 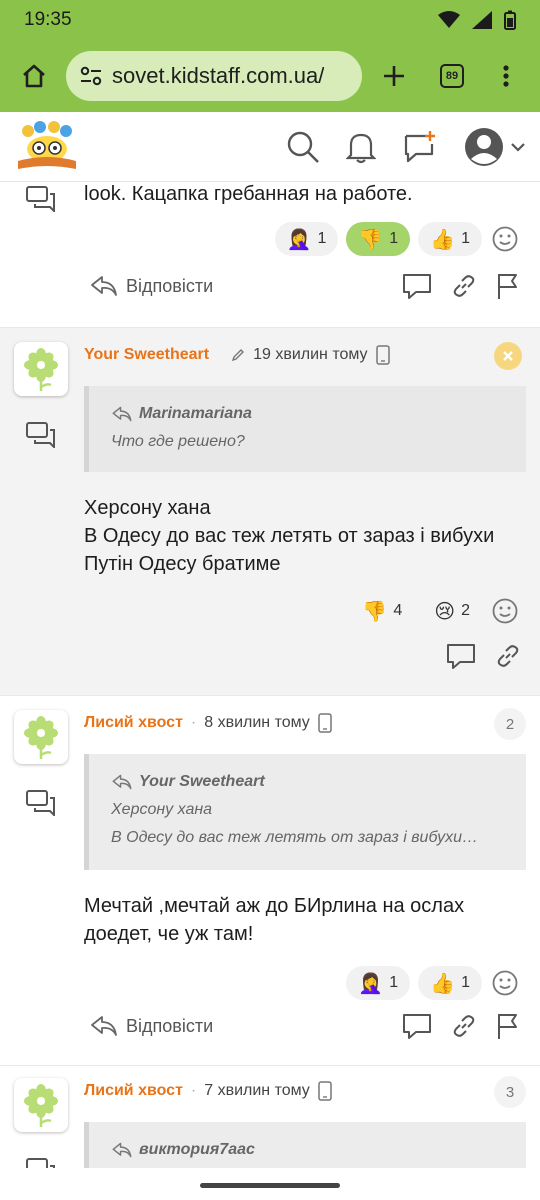 I want to click on new-tab-button, so click(x=394, y=76).